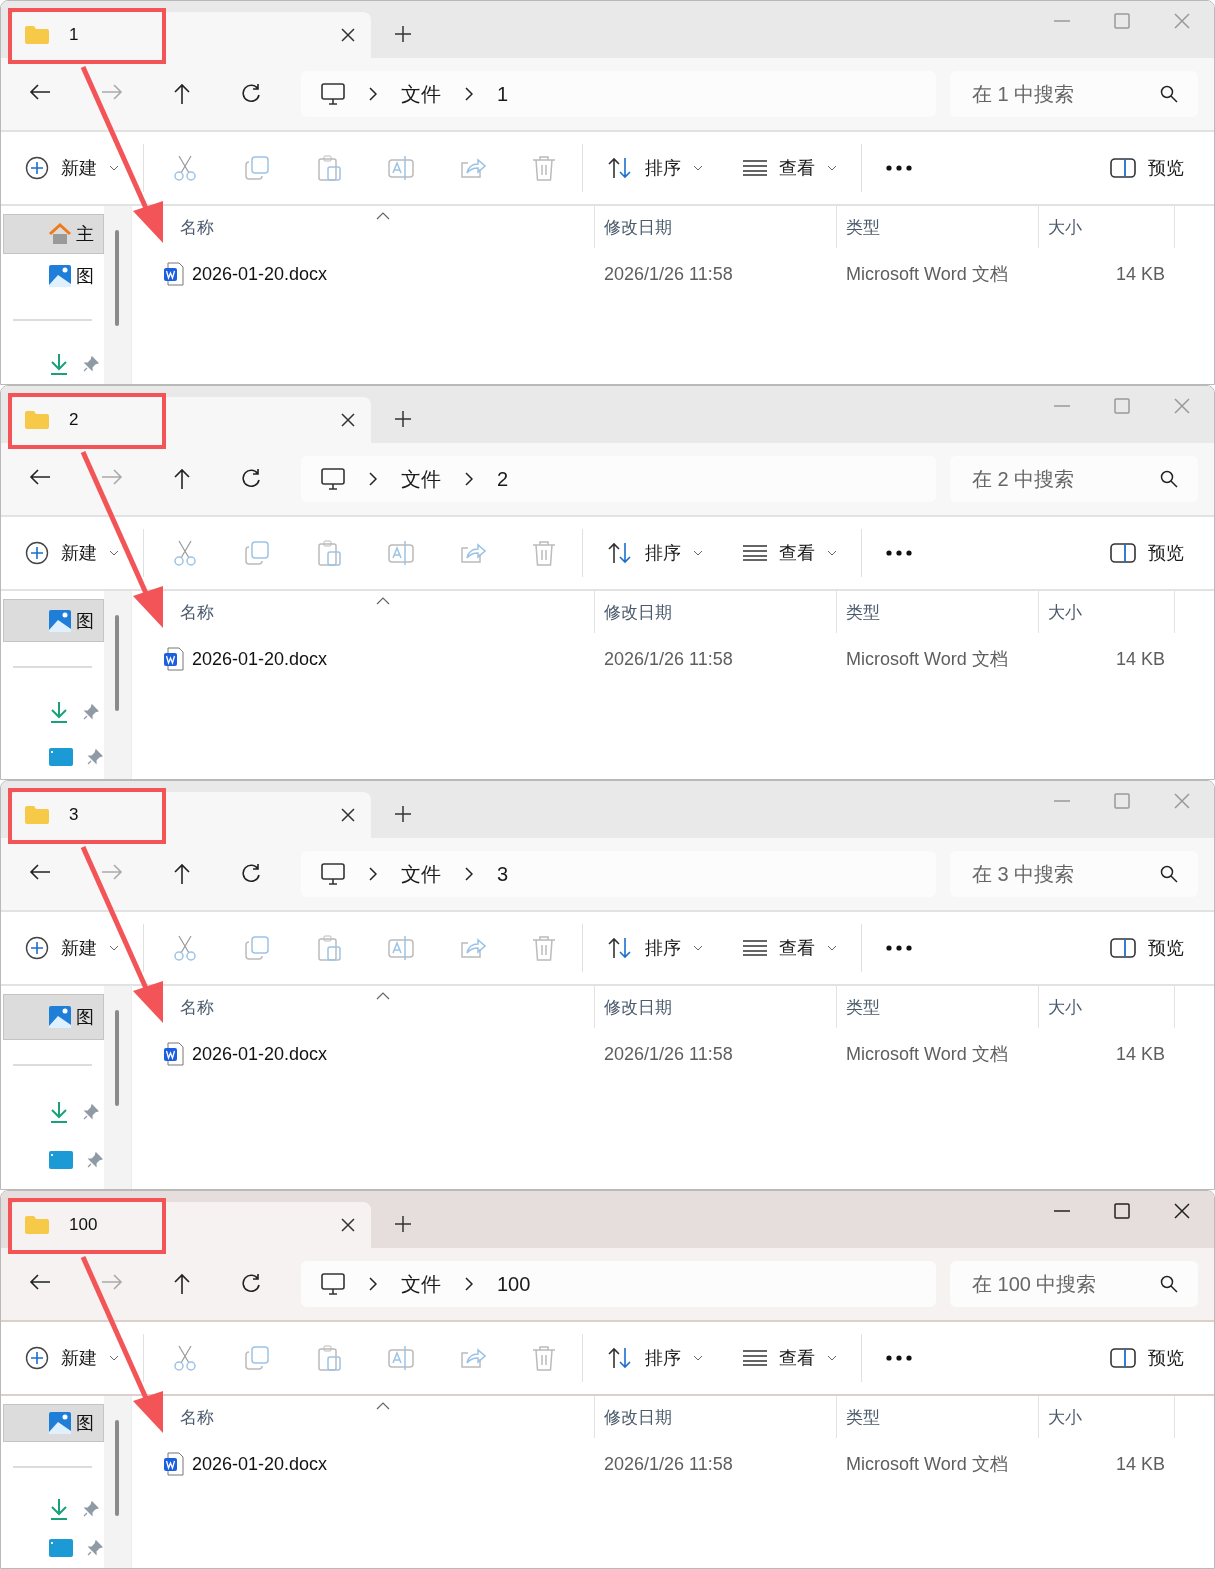 The image size is (1215, 1569). What do you see at coordinates (503, 479) in the screenshot?
I see `breadcrumb-item: 2` at bounding box center [503, 479].